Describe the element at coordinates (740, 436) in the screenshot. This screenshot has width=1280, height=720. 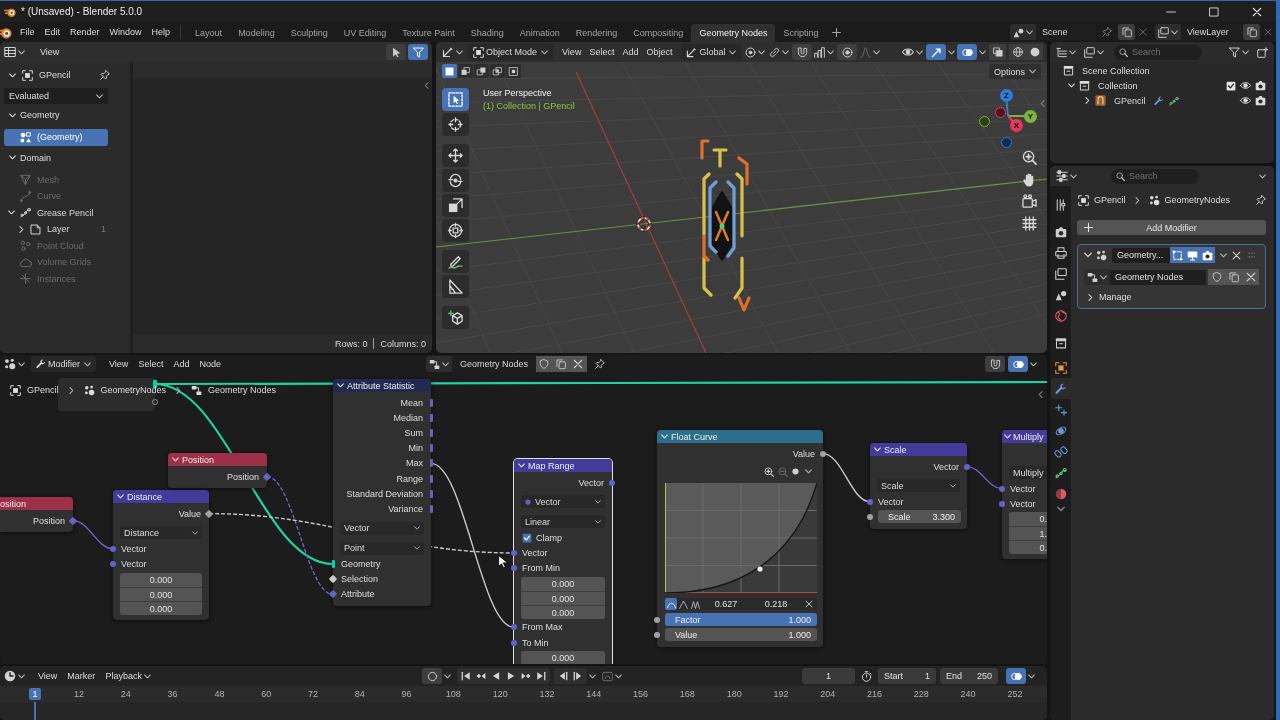
I see `node-header: Float Curve` at that location.